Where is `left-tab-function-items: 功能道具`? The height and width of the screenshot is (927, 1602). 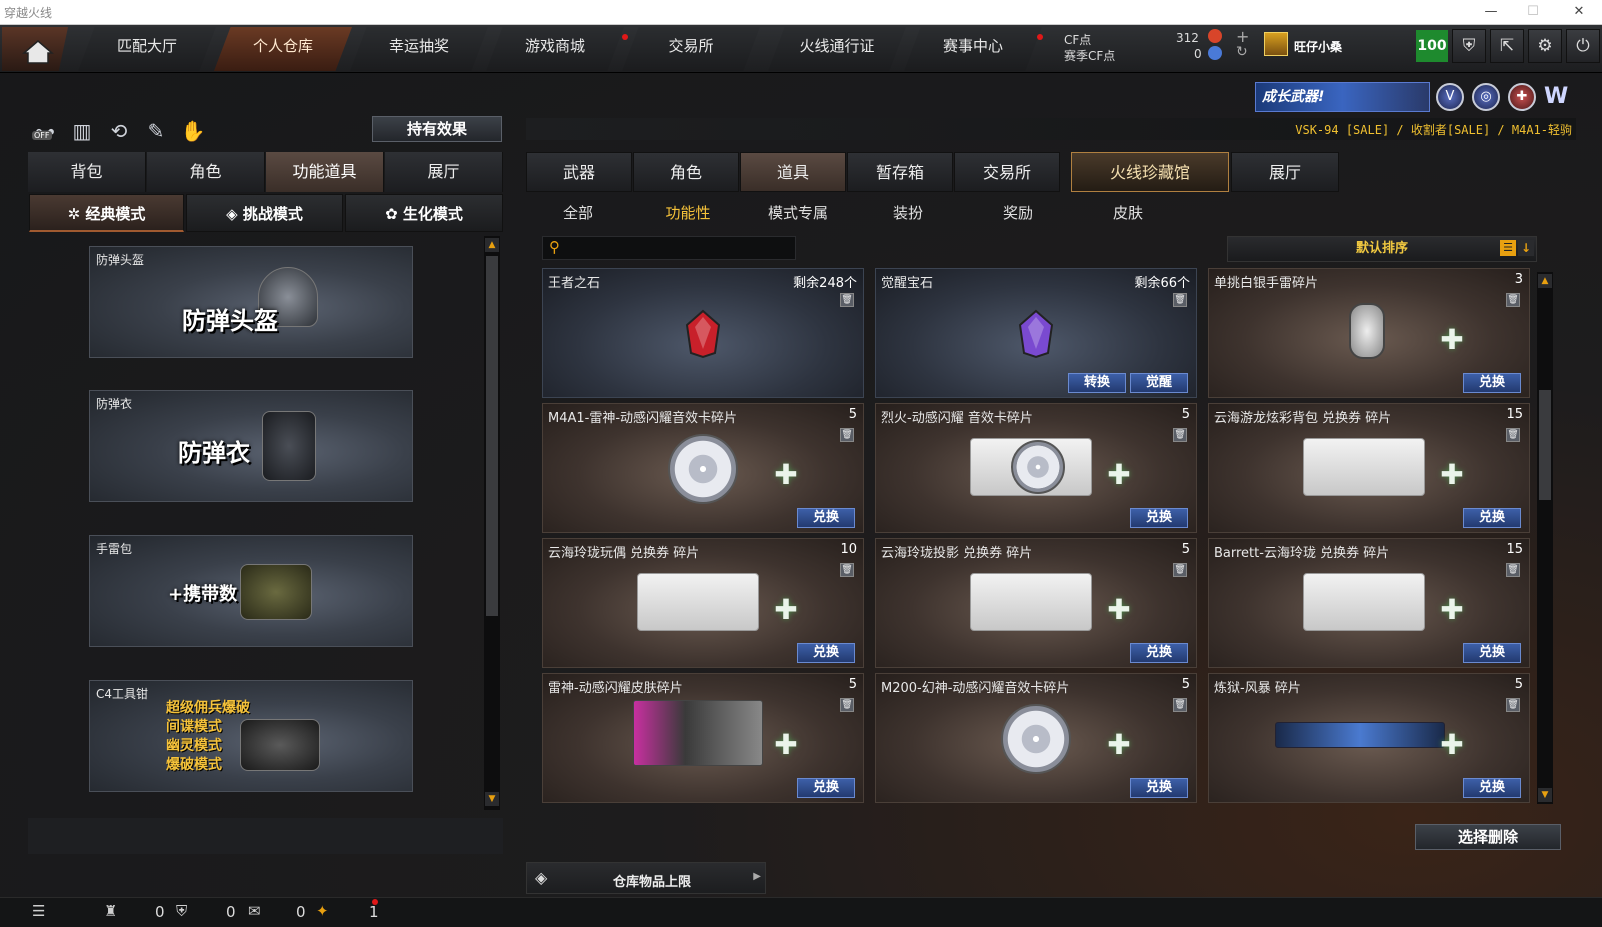
left-tab-function-items: 功能道具 is located at coordinates (325, 172).